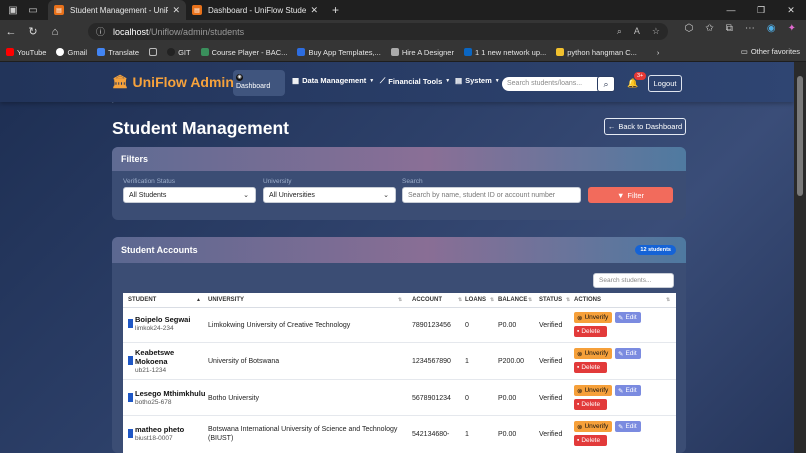  I want to click on new-tab-icon: +, so click(335, 10).